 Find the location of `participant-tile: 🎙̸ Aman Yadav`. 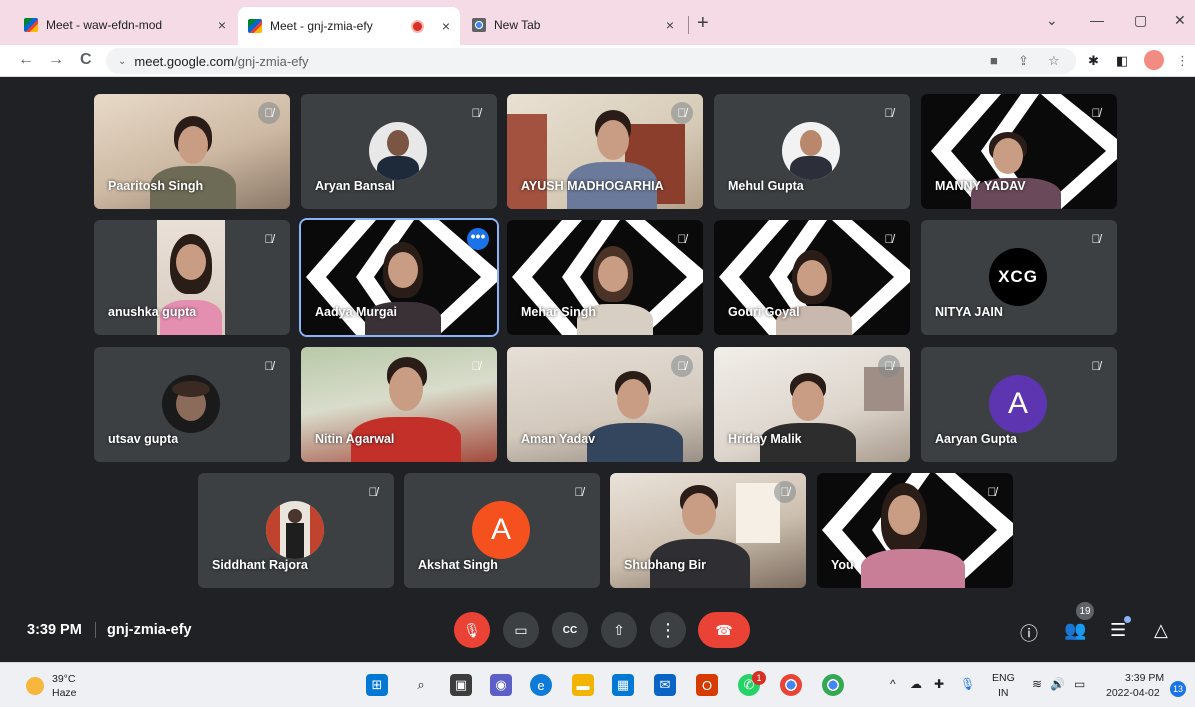

participant-tile: 🎙̸ Aman Yadav is located at coordinates (605, 404).